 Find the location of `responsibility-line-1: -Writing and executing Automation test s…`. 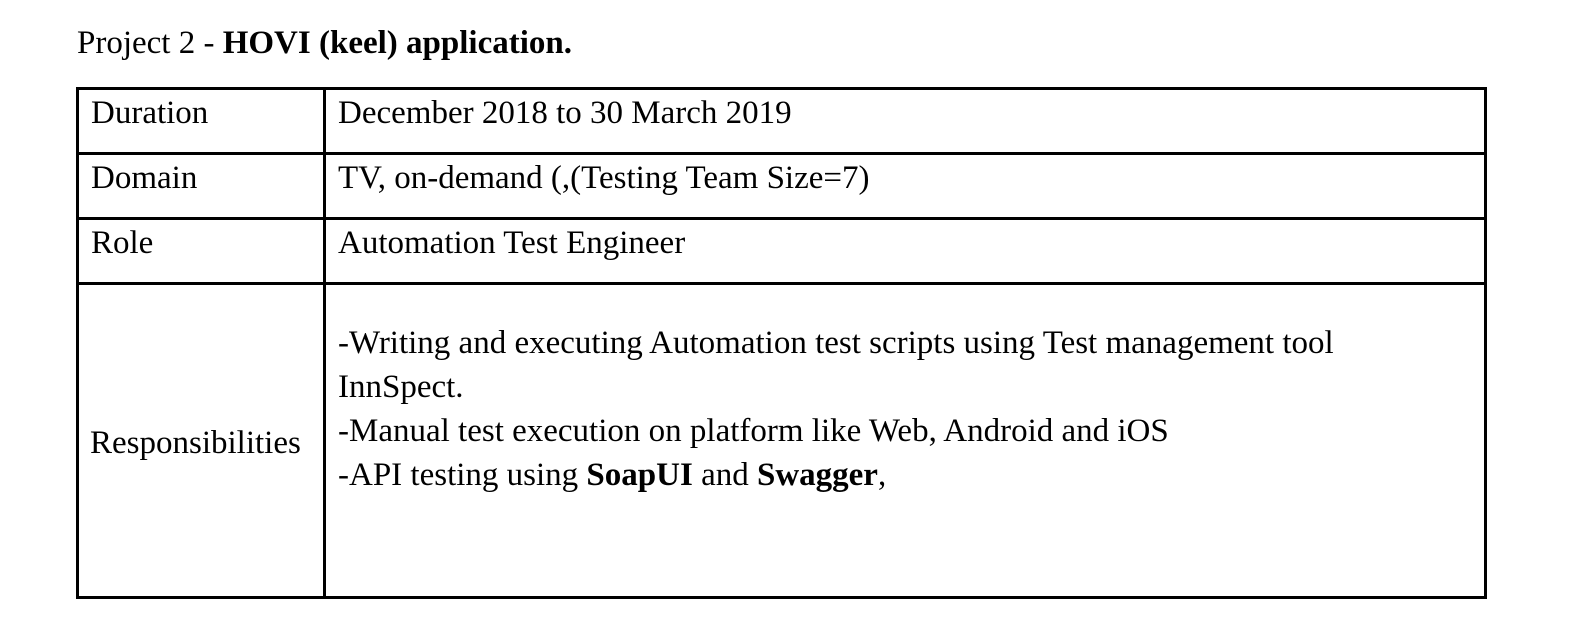

responsibility-line-1: -Writing and executing Automation test s… is located at coordinates (836, 343).